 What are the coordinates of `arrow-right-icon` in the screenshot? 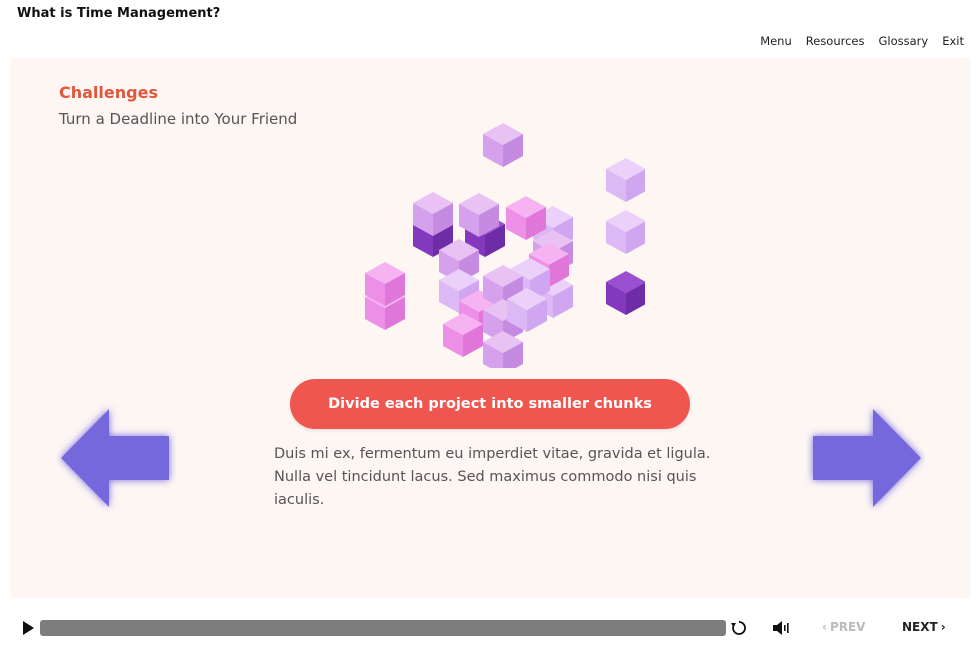 It's located at (865, 458).